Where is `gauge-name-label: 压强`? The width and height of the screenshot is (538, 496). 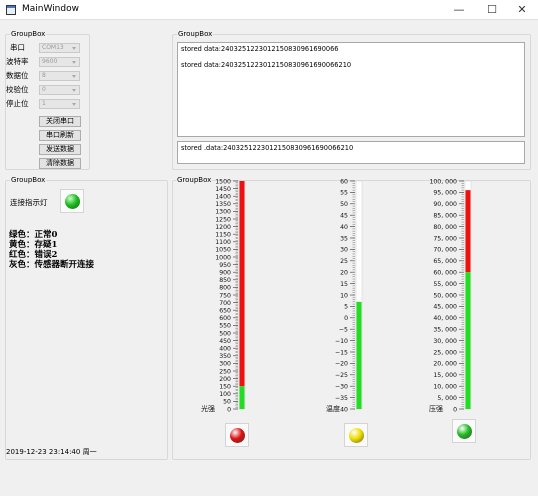 gauge-name-label: 压强 is located at coordinates (436, 409).